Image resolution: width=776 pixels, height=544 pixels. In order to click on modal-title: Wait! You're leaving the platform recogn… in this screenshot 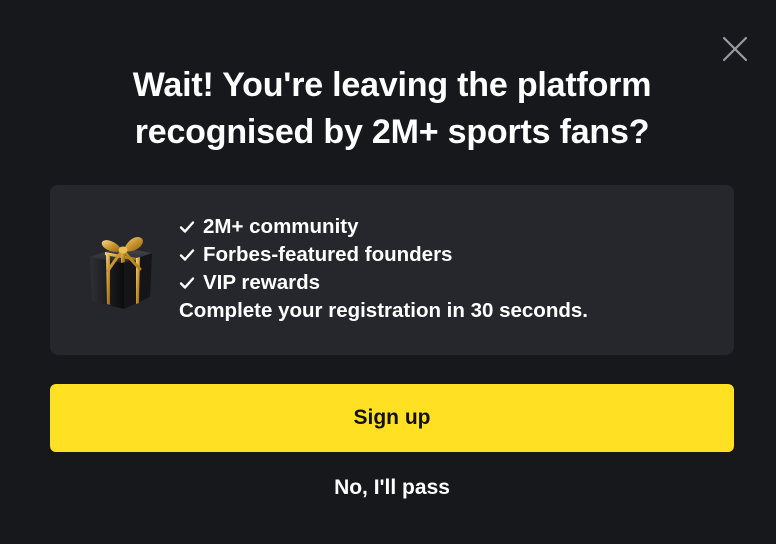, I will do `click(392, 109)`.